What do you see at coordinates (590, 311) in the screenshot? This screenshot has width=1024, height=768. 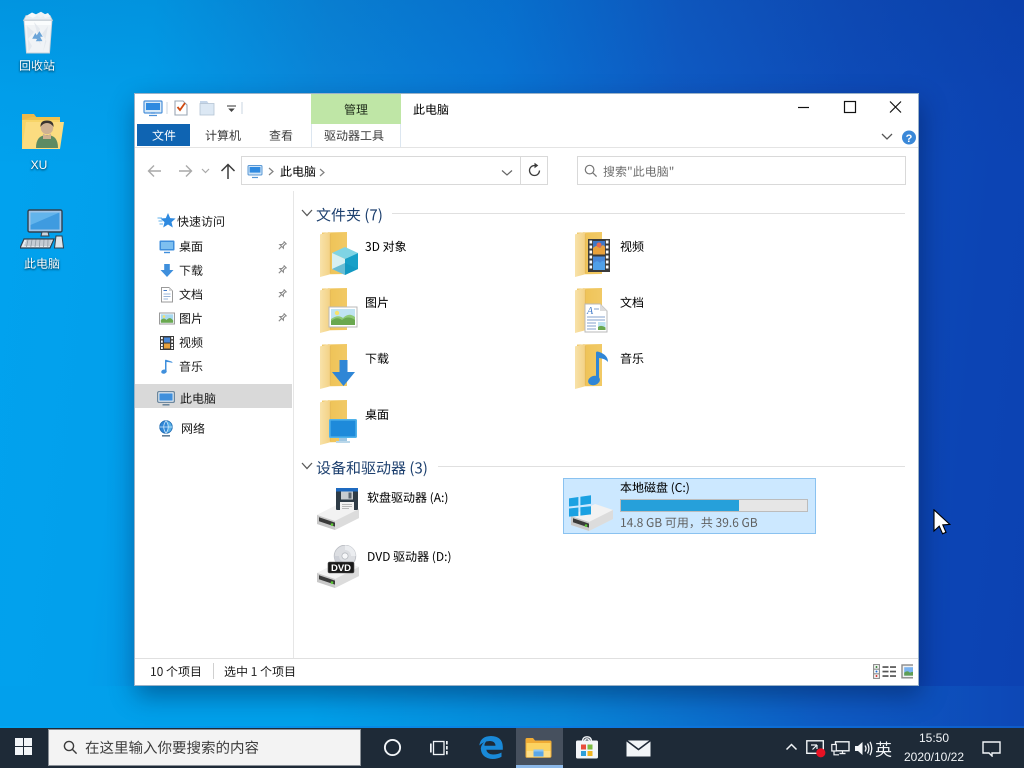 I see `svg-text: A` at bounding box center [590, 311].